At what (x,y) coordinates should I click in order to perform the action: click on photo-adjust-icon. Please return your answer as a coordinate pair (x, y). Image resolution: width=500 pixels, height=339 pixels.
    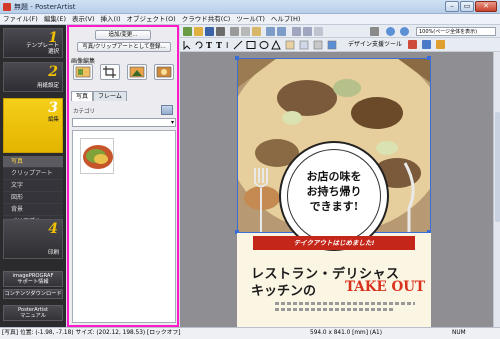
    Looking at the image, I should click on (83, 72).